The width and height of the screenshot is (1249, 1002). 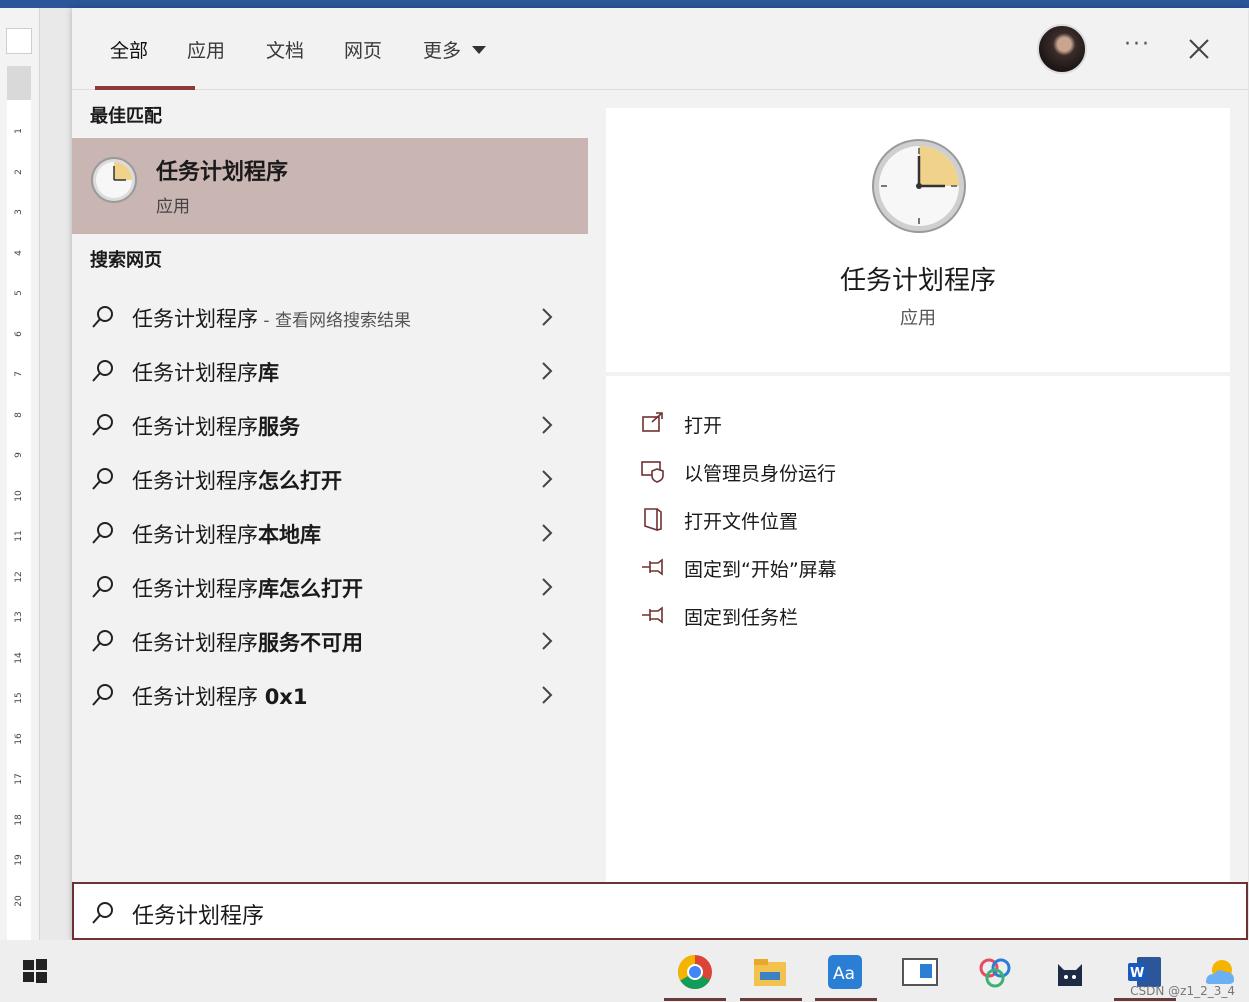 I want to click on action-pin-to-taskbar: 固定到任务栏, so click(x=840, y=616).